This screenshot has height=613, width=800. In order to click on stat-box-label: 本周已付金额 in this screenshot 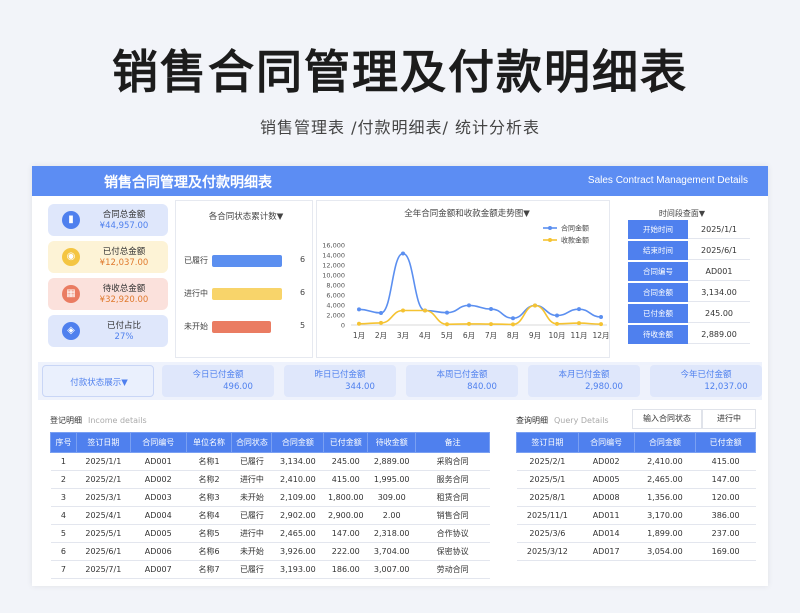, I will do `click(462, 375)`.